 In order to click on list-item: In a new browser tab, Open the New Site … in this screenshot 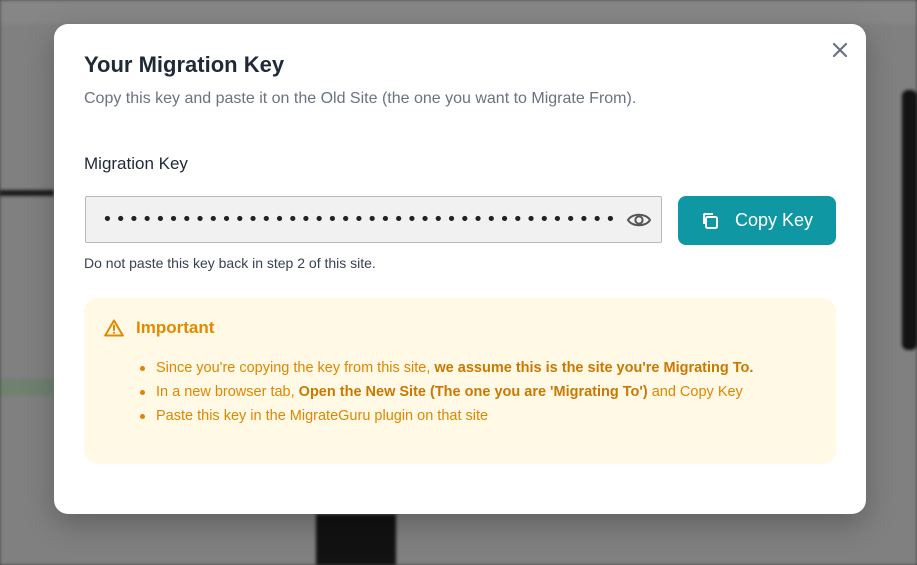, I will do `click(446, 392)`.